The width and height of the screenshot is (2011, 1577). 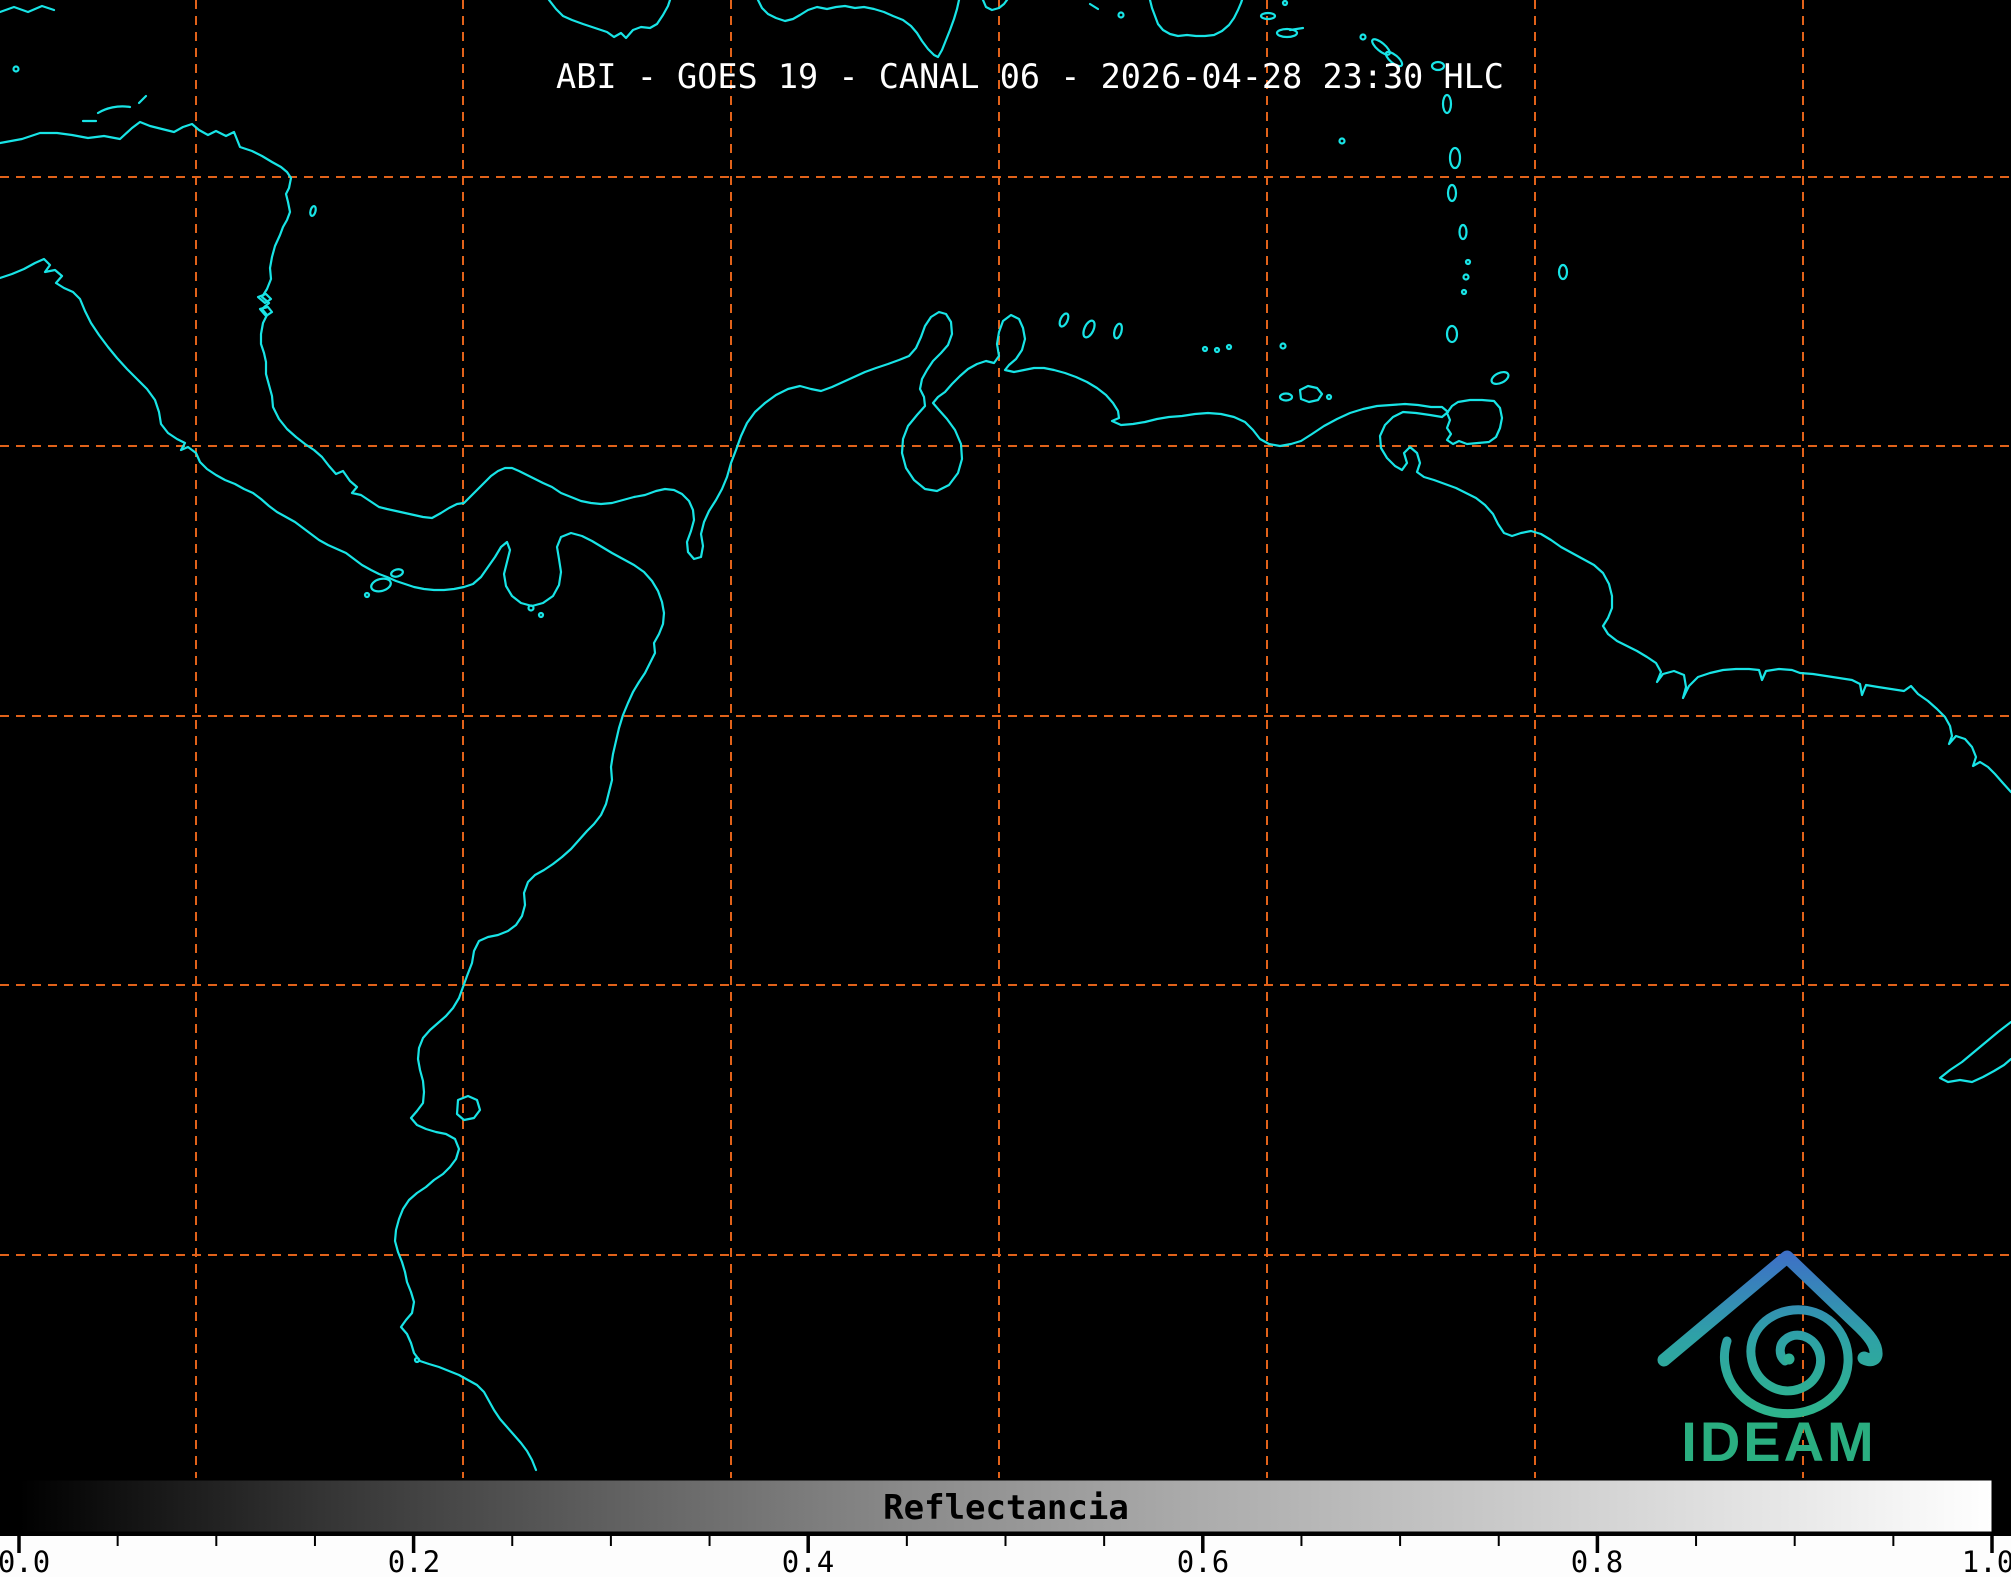 I want to click on colorbar-tick-label: 0.6, so click(x=1203, y=1561).